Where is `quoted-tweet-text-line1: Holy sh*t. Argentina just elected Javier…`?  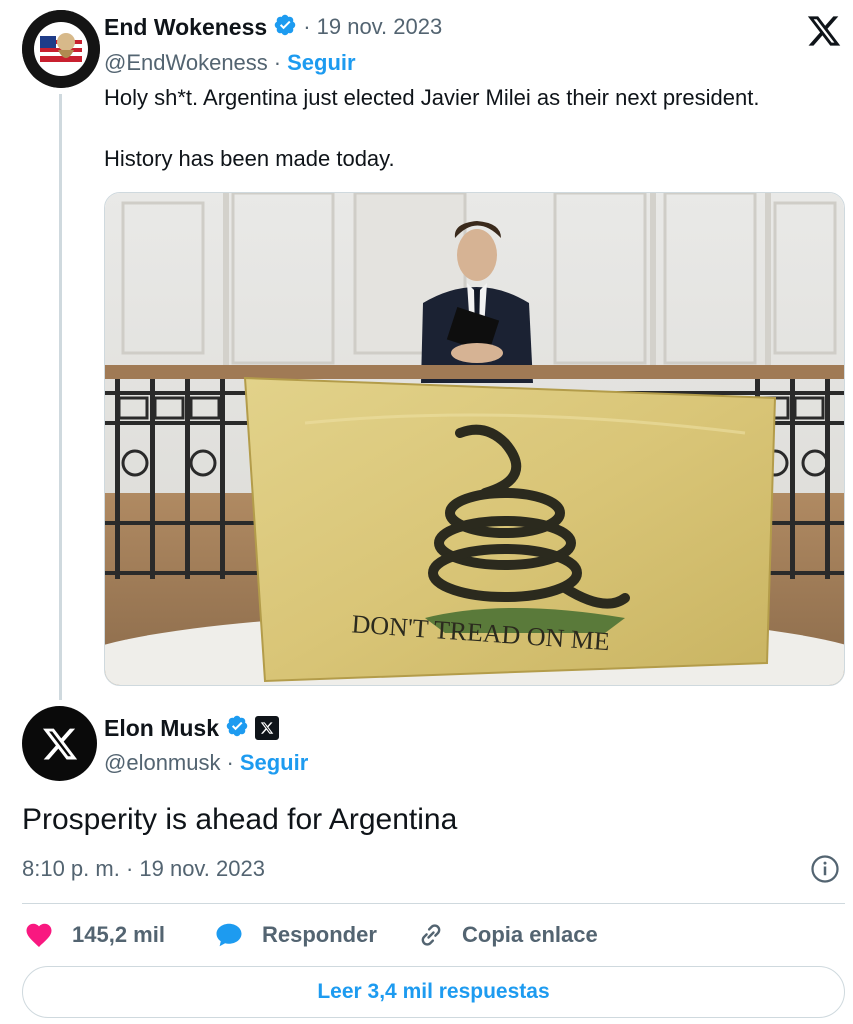 quoted-tweet-text-line1: Holy sh*t. Argentina just elected Javier… is located at coordinates (432, 97).